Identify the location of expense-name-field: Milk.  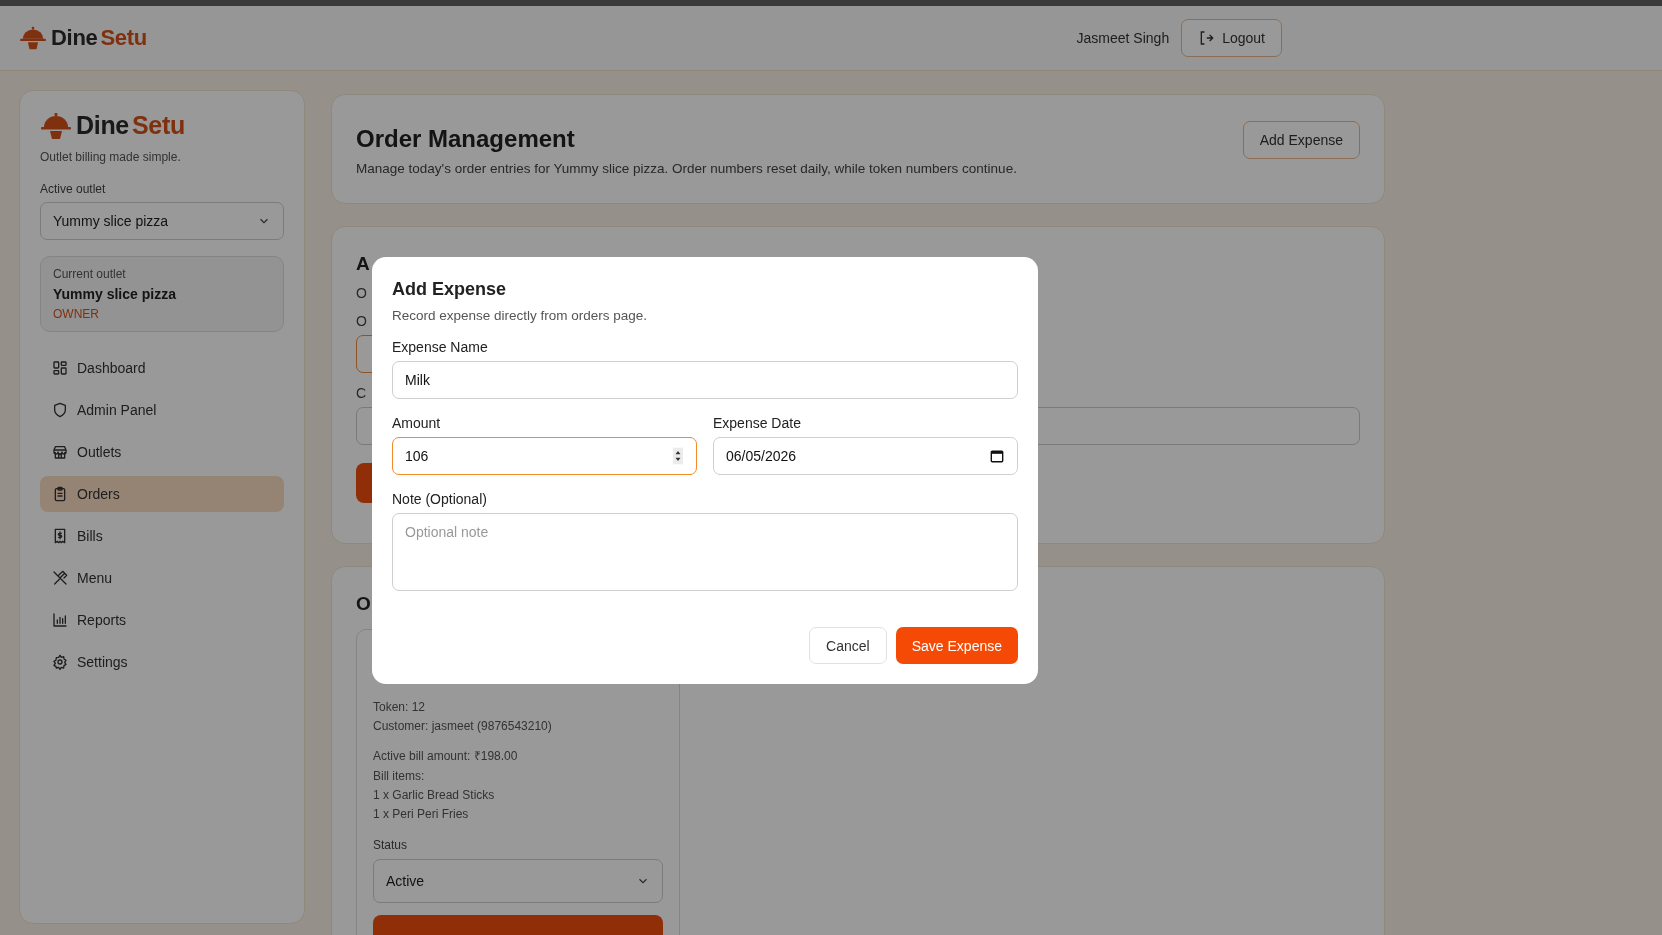
(705, 380).